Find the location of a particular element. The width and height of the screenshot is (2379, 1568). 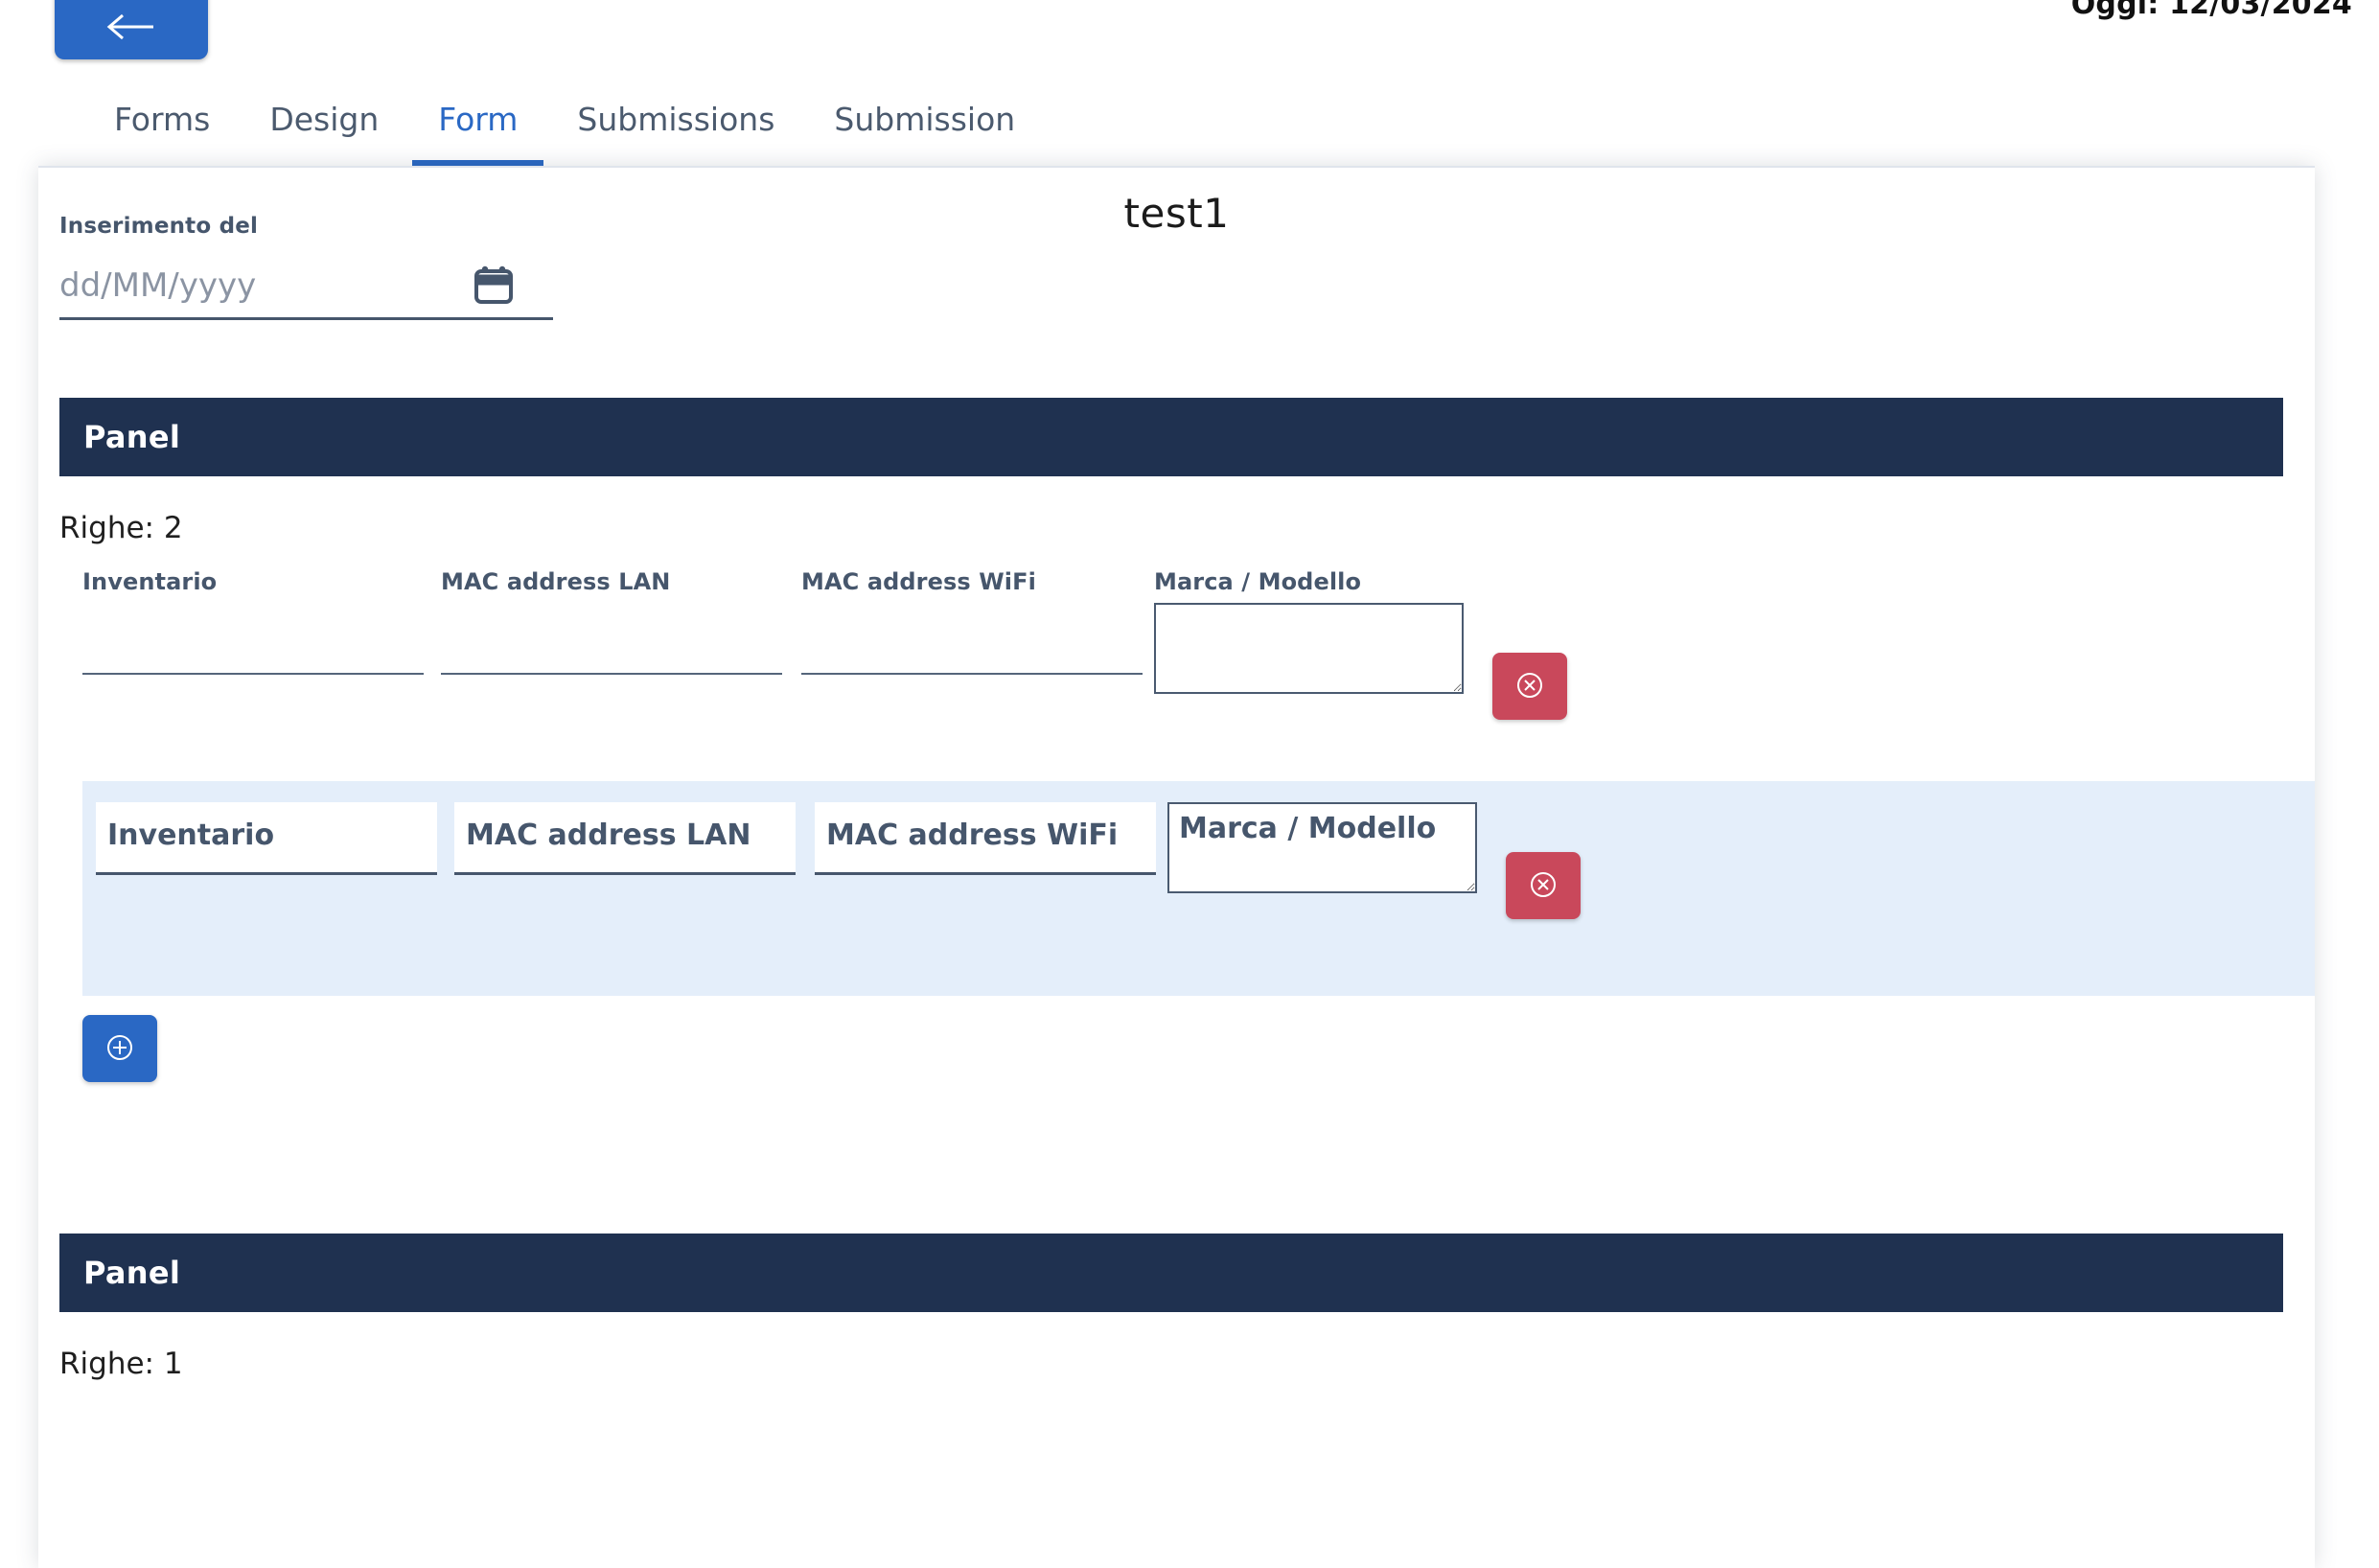

tab-design: Design is located at coordinates (324, 119).